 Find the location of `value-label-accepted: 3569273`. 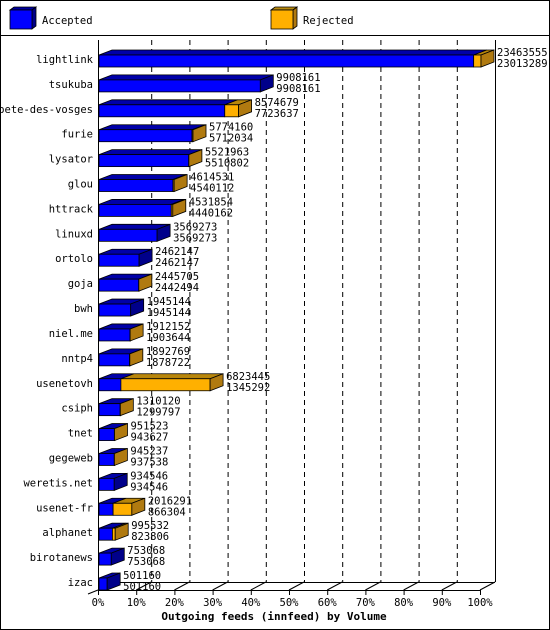

value-label-accepted: 3569273 is located at coordinates (195, 238).